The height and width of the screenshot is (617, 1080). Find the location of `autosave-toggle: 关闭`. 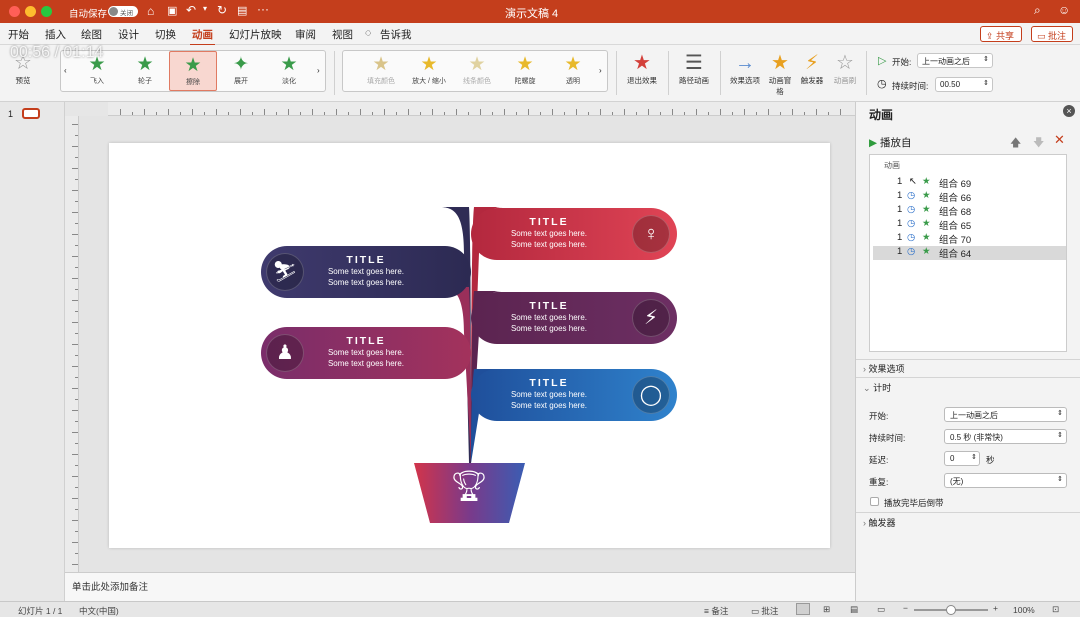

autosave-toggle: 关闭 is located at coordinates (123, 11).